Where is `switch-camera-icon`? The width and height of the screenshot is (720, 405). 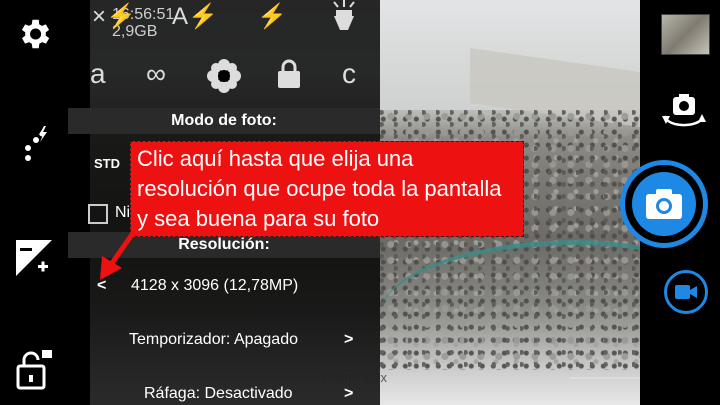 switch-camera-icon is located at coordinates (684, 114).